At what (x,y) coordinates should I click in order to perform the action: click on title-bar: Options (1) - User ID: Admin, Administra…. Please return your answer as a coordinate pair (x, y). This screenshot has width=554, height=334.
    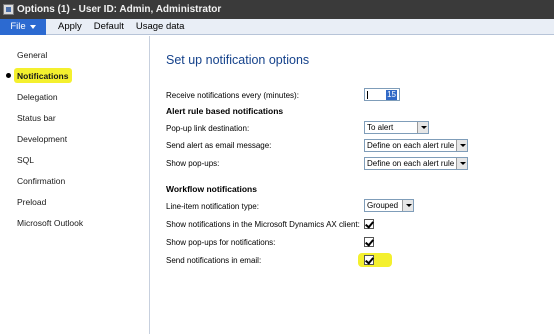
    Looking at the image, I should click on (277, 9).